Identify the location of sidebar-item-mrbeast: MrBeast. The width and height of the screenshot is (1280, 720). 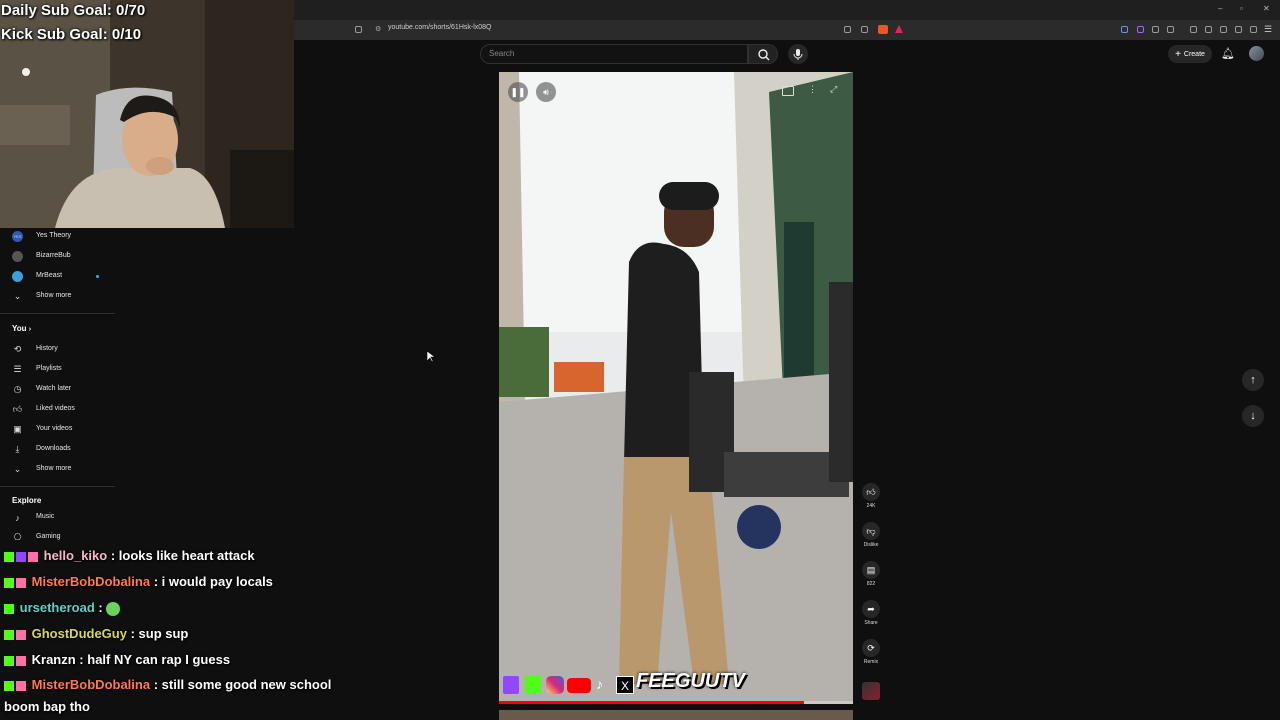
(57, 277).